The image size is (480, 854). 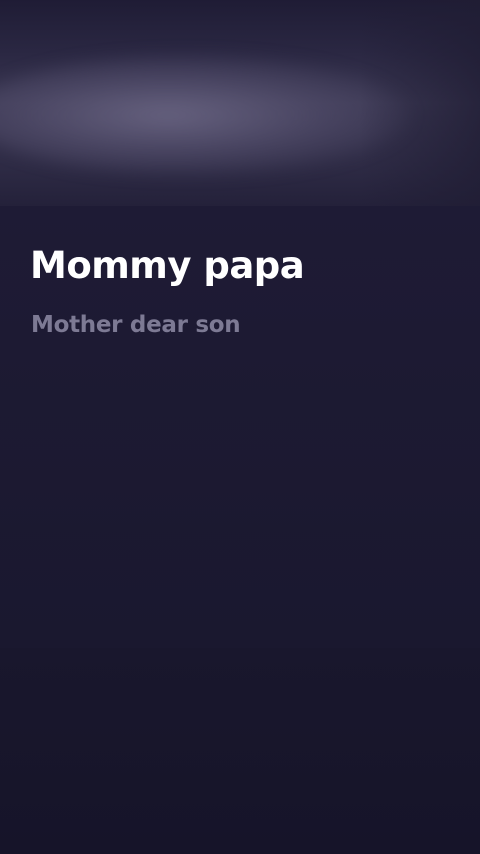 What do you see at coordinates (167, 265) in the screenshot?
I see `track-title: Mommy papa` at bounding box center [167, 265].